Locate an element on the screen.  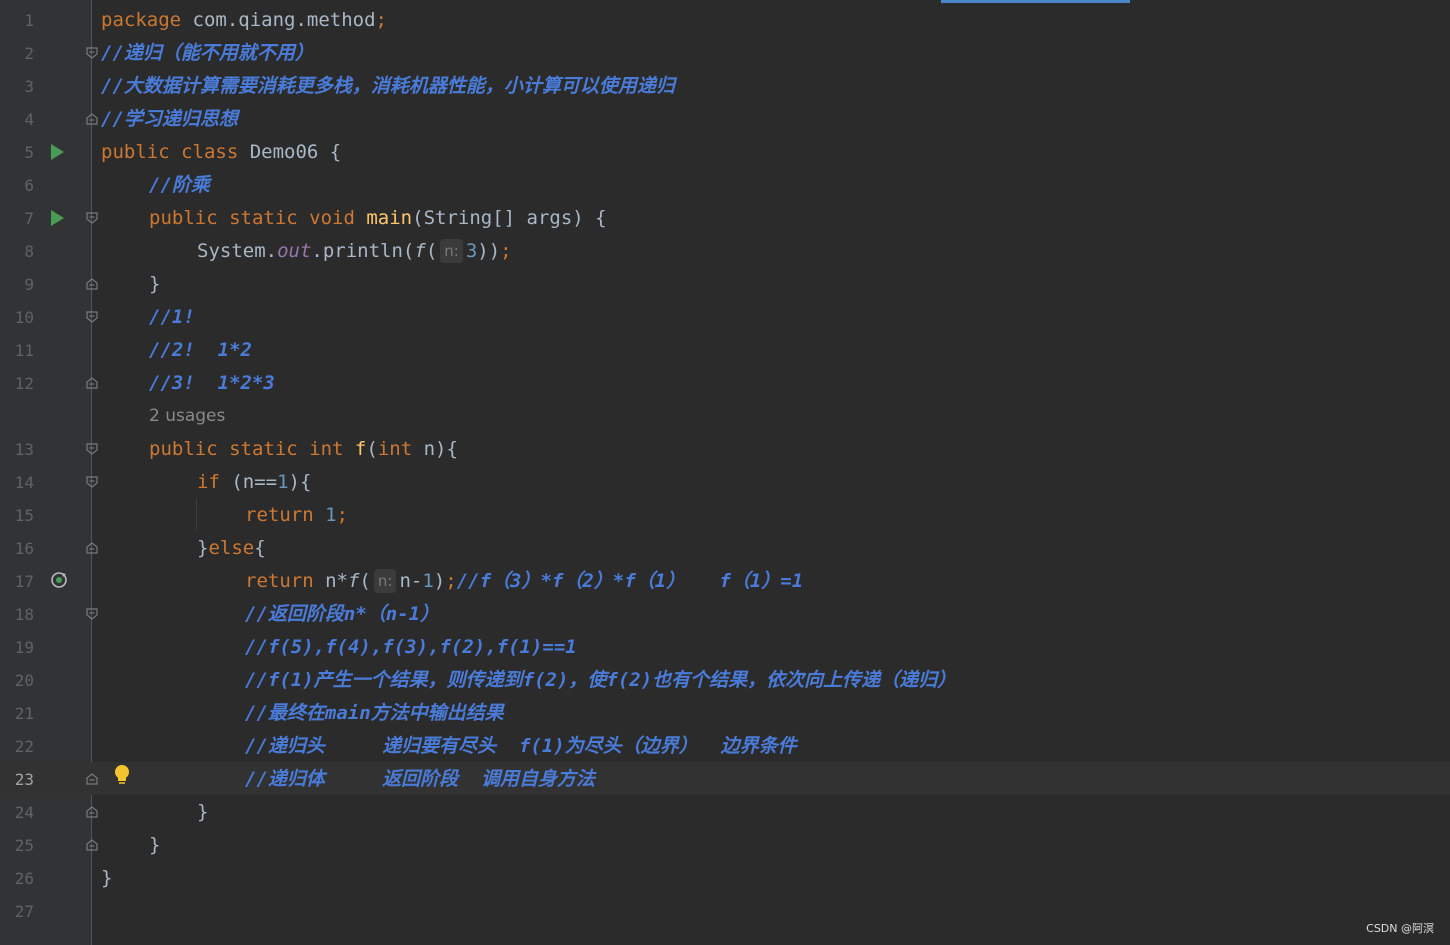
method-name: f is located at coordinates (360, 449).